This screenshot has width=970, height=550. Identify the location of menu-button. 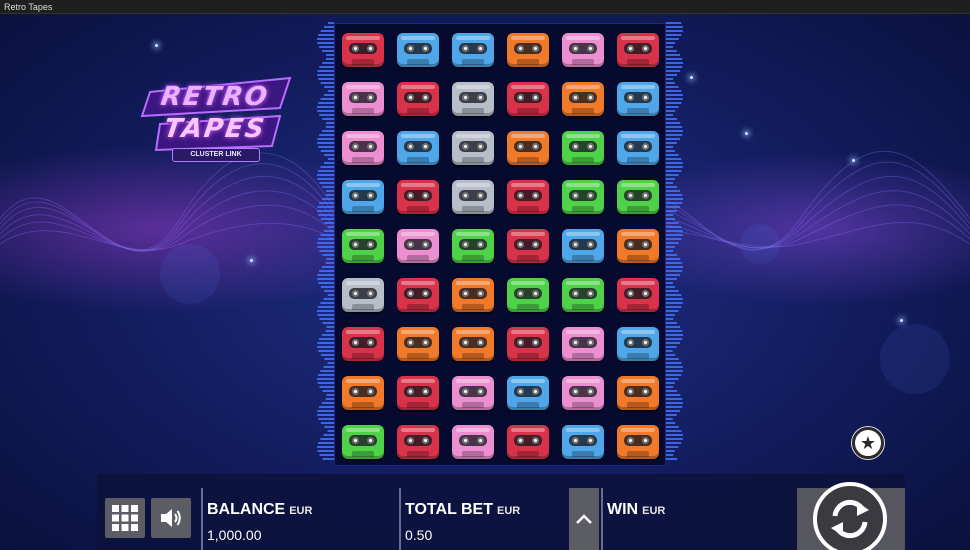
(125, 518).